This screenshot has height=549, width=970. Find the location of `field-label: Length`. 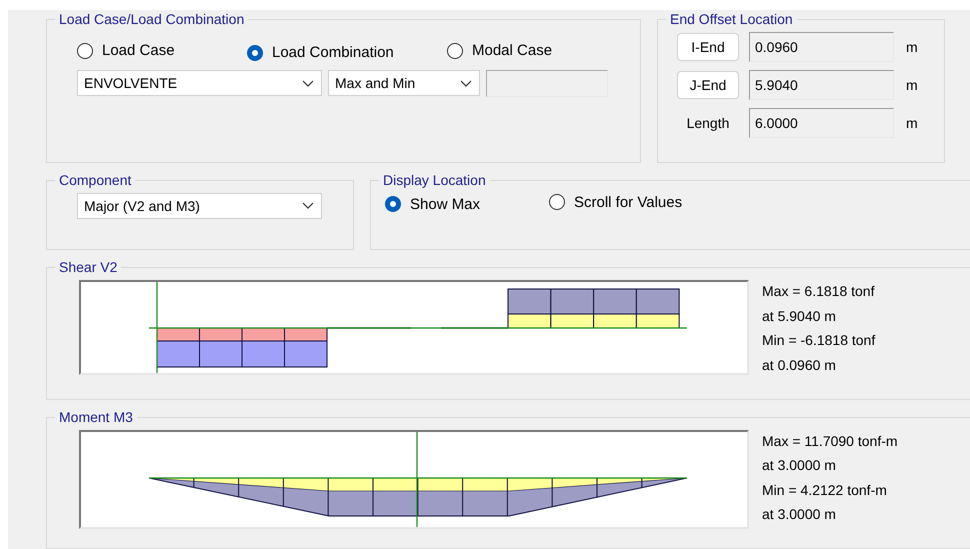

field-label: Length is located at coordinates (708, 123).